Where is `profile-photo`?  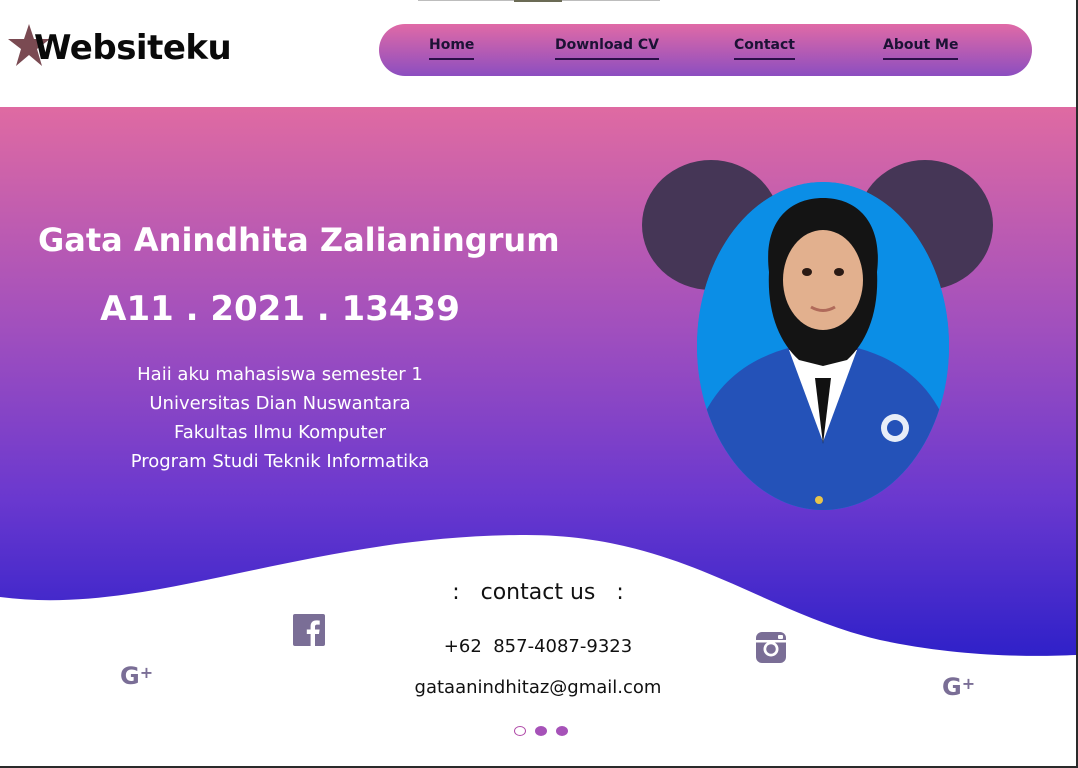
profile-photo is located at coordinates (823, 346).